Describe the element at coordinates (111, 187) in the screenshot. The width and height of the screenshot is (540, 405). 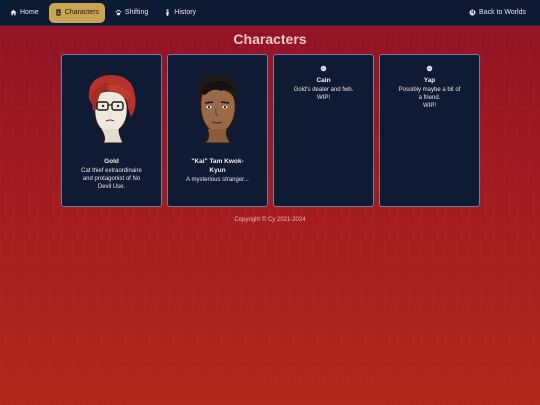
I see `description-line: Devil Use.` at that location.